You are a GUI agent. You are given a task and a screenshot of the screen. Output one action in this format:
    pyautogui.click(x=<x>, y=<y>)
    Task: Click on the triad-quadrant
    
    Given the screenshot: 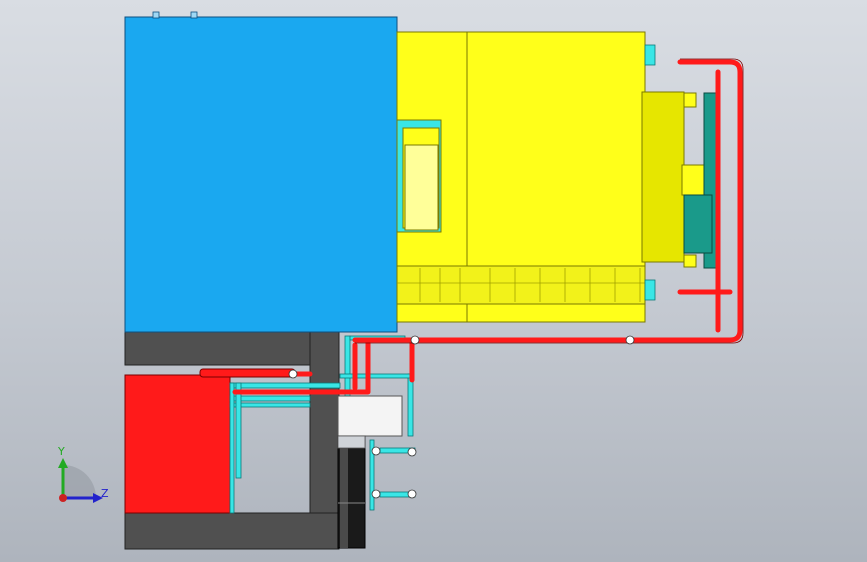 What is the action you would take?
    pyautogui.click(x=79, y=481)
    